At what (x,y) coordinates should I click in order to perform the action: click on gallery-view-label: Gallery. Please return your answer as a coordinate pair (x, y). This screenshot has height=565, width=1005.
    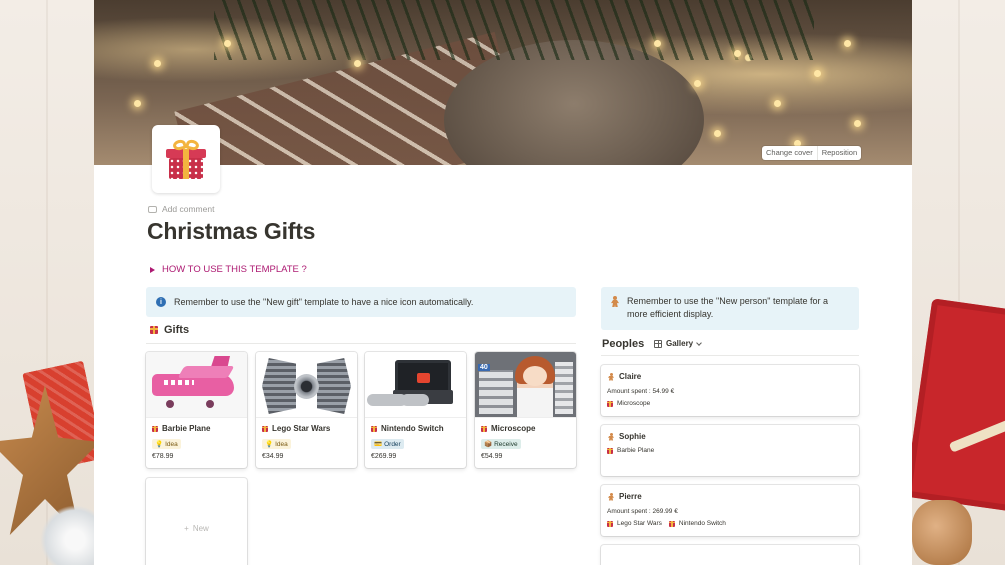
    Looking at the image, I should click on (680, 343).